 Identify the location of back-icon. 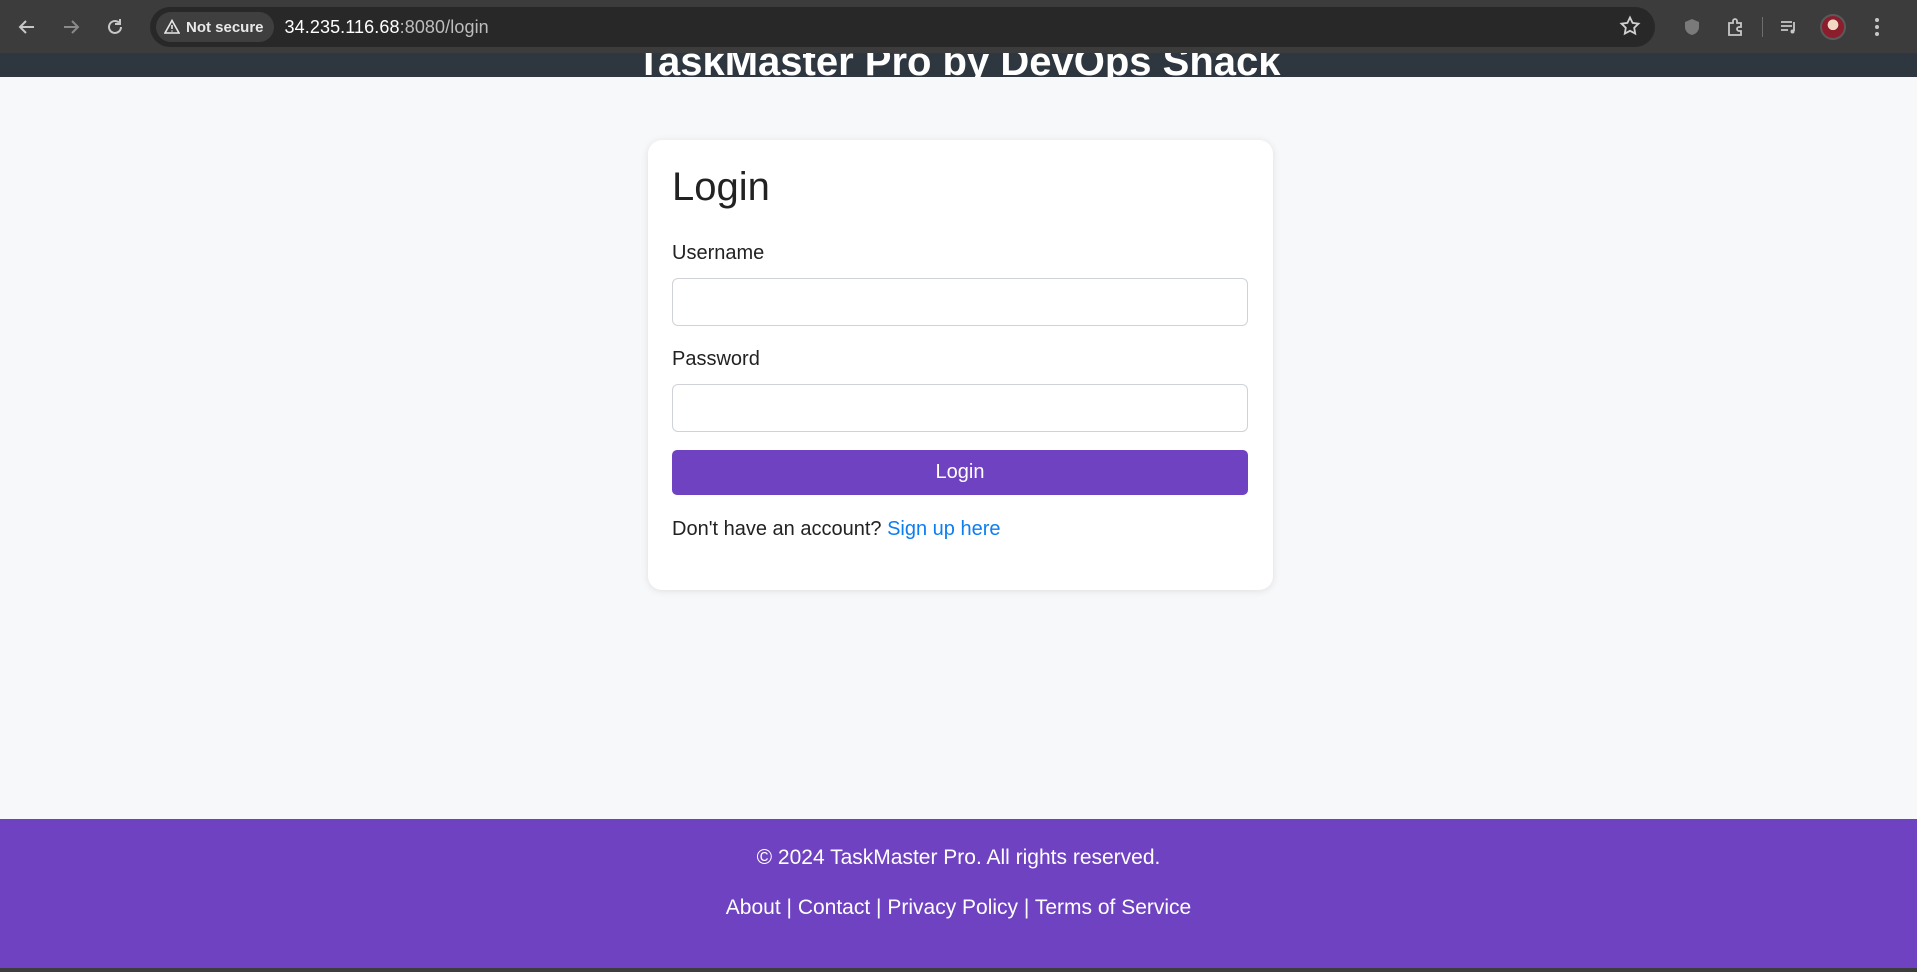
(26, 26).